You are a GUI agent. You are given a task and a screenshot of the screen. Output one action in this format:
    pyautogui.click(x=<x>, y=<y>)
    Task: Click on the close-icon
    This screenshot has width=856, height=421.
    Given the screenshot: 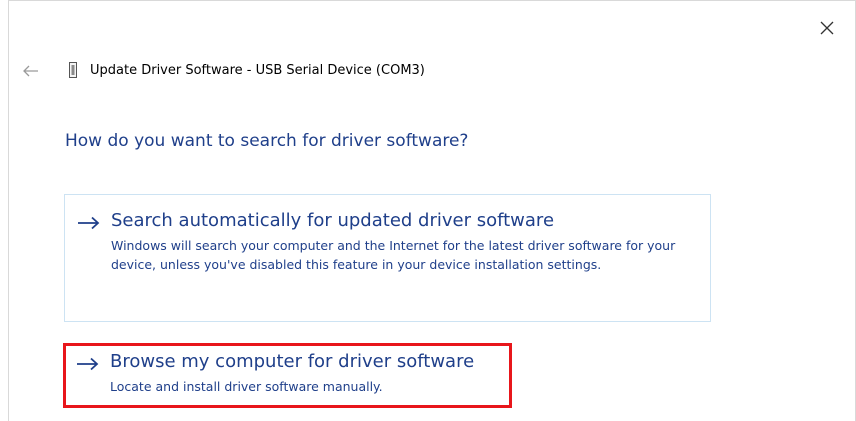 What is the action you would take?
    pyautogui.click(x=827, y=28)
    